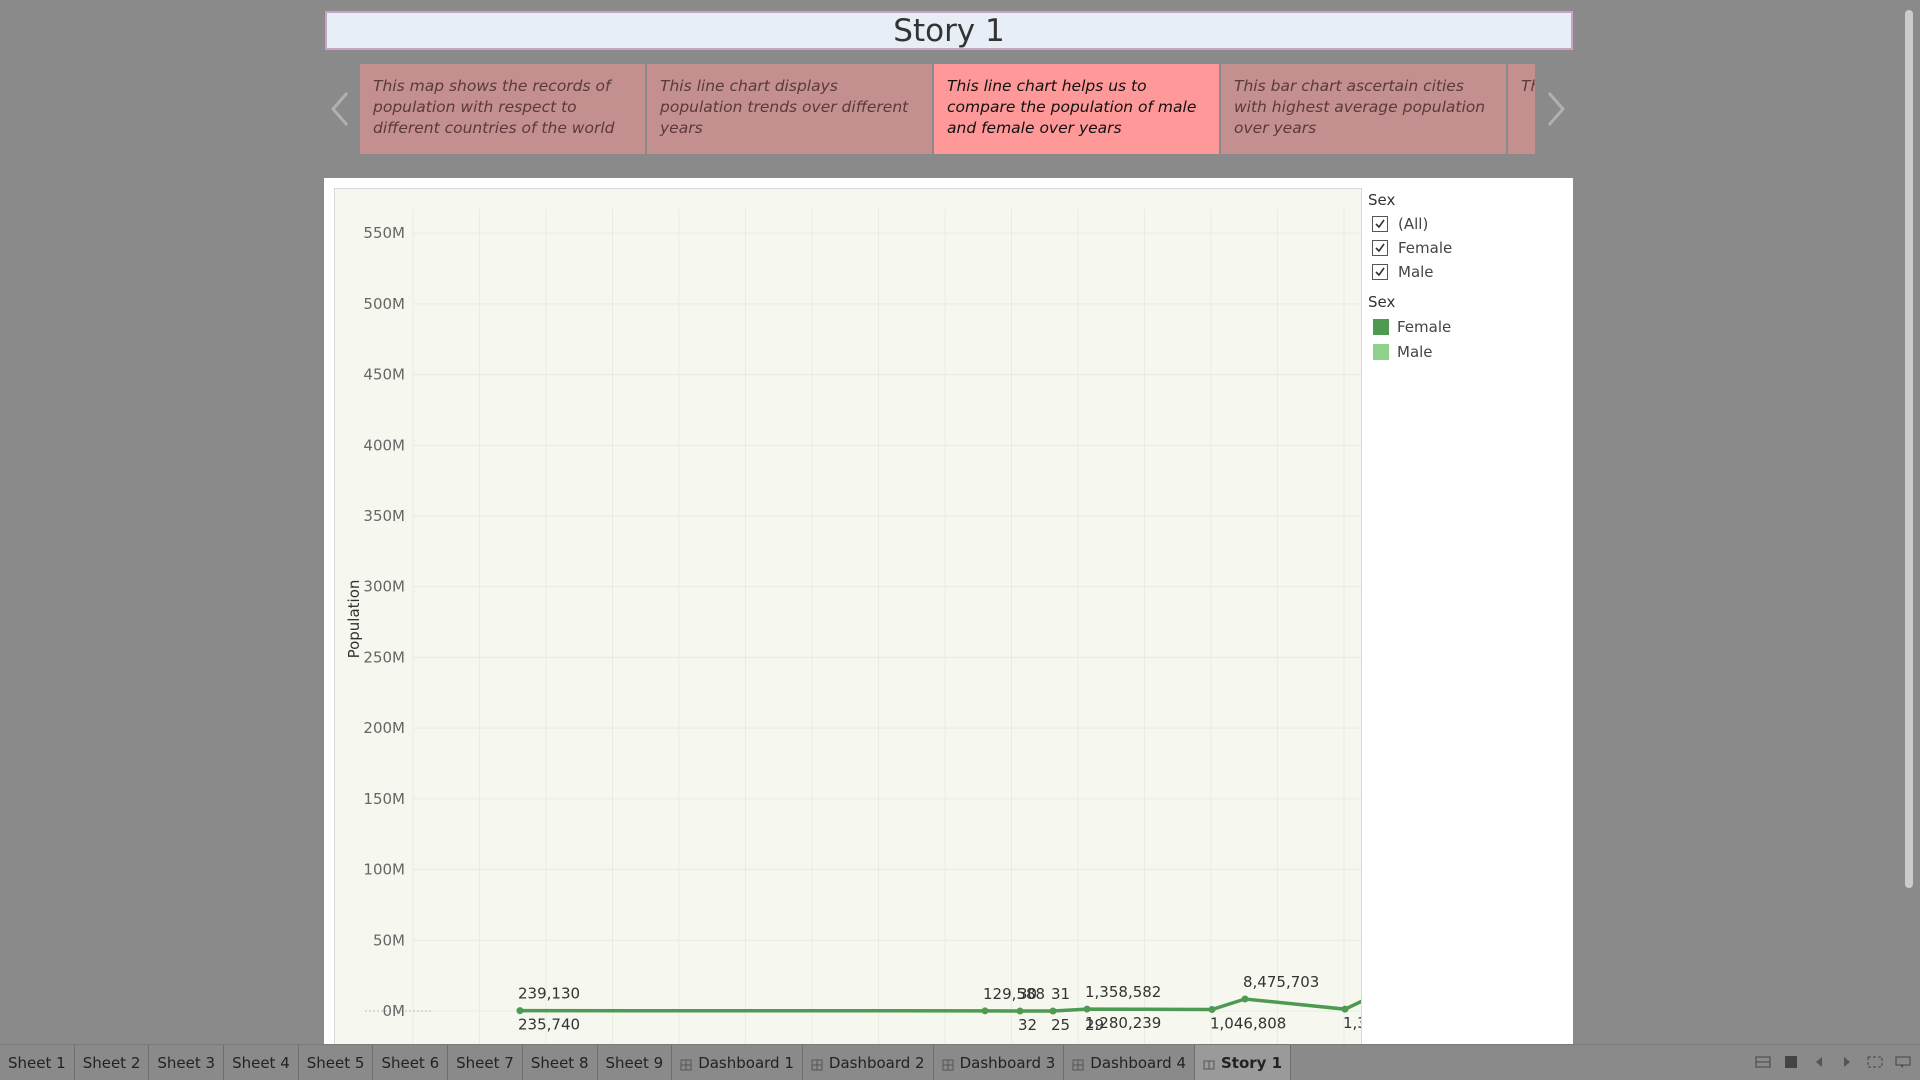 This screenshot has height=1080, width=1920. I want to click on tab-label: Sheet 5, so click(335, 1062).